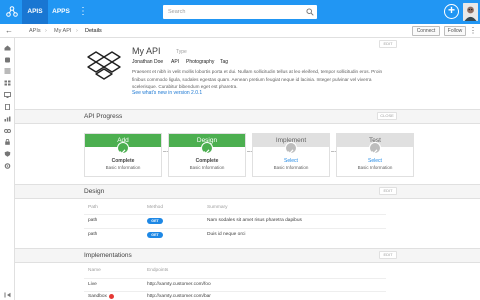 This screenshot has height=300, width=480. Describe the element at coordinates (108, 255) in the screenshot. I see `section-title: Implementations` at that location.